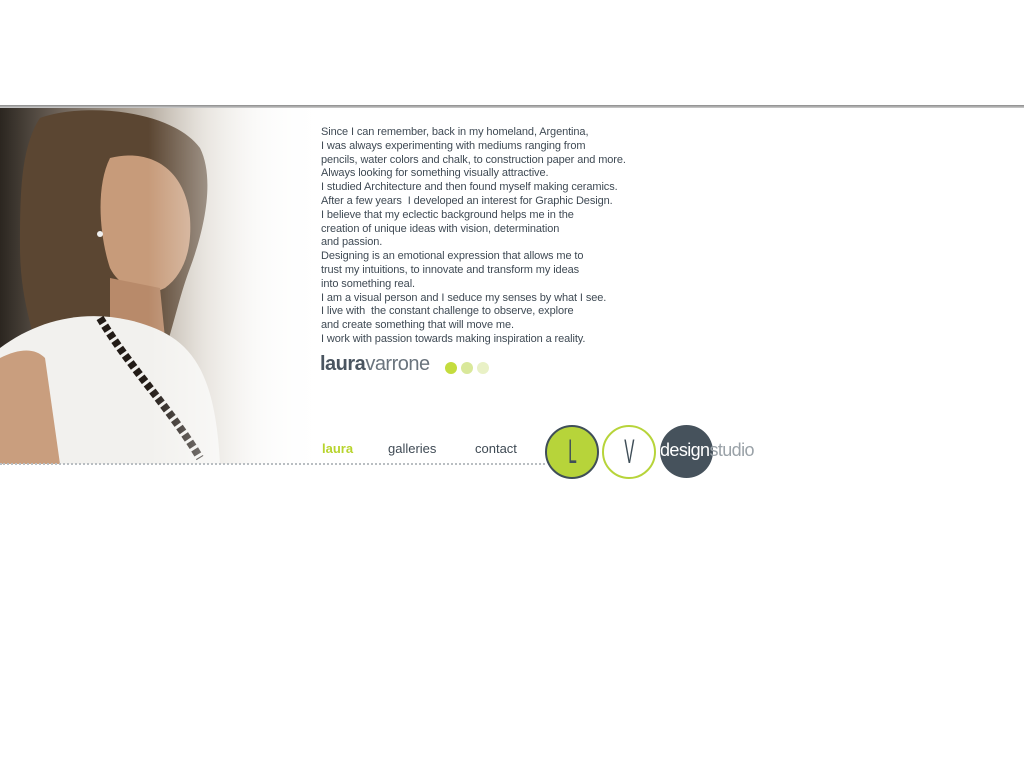  Describe the element at coordinates (337, 448) in the screenshot. I see `nav-item-laura: laura` at that location.